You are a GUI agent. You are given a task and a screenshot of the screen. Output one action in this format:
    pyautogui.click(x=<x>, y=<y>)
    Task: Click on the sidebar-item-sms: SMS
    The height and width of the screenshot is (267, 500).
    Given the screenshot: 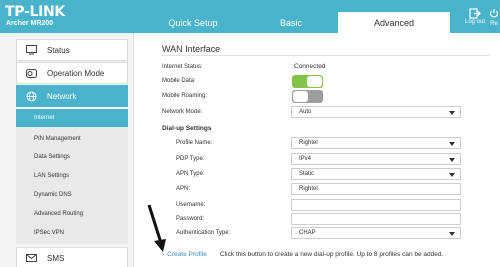 What is the action you would take?
    pyautogui.click(x=72, y=257)
    